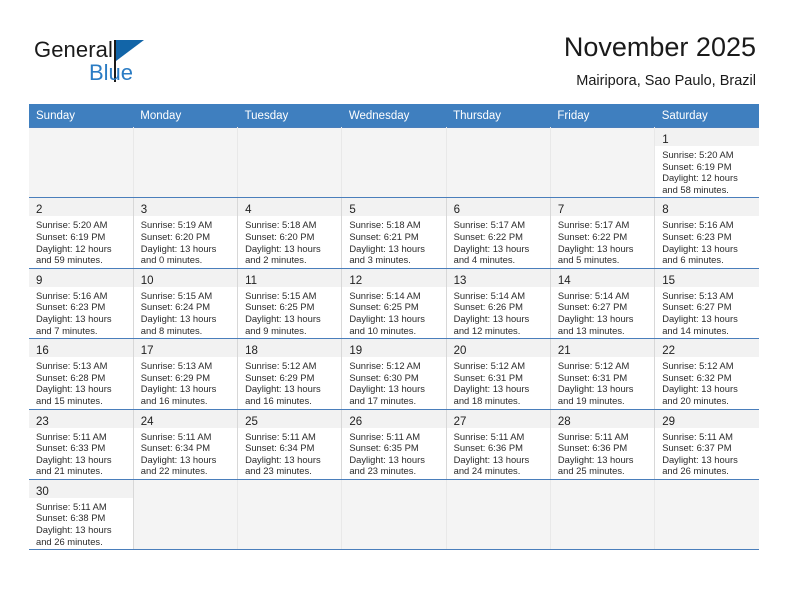  I want to click on sunset-text: Sunset: 6:37 PM, so click(697, 448).